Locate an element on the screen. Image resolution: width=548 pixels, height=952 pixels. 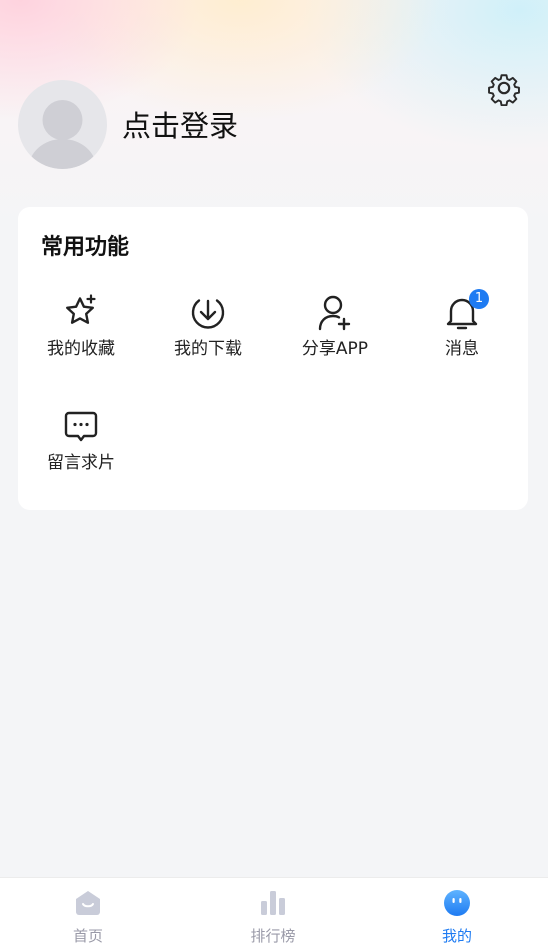
downloads-button: 我的下载 is located at coordinates (208, 327).